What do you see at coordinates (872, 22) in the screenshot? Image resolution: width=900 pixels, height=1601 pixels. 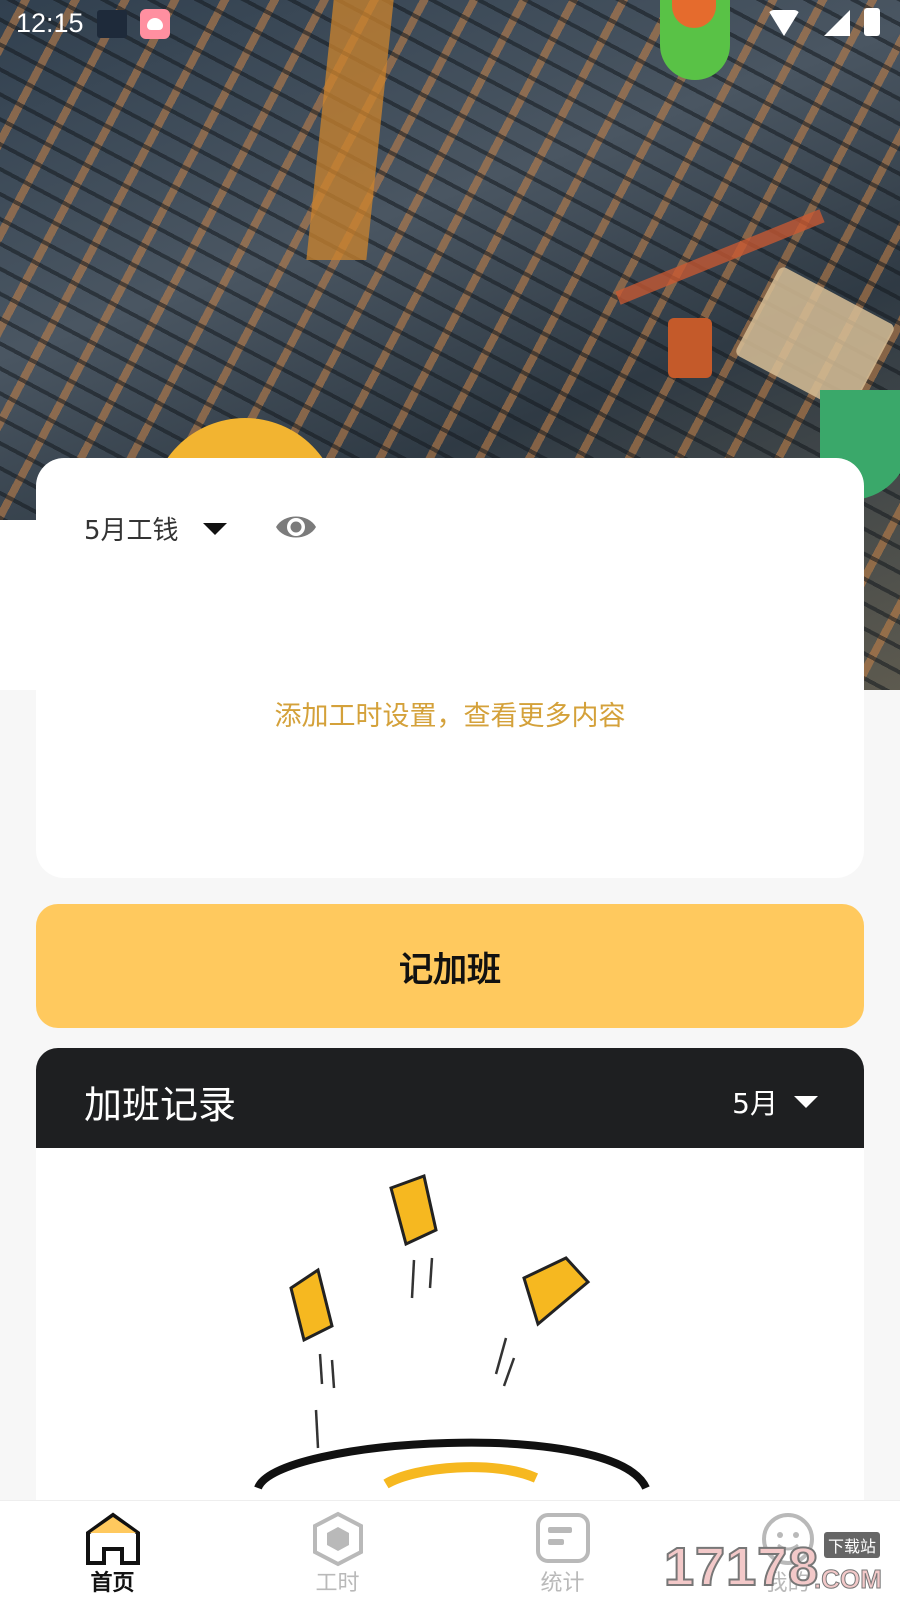 I see `battery-icon` at bounding box center [872, 22].